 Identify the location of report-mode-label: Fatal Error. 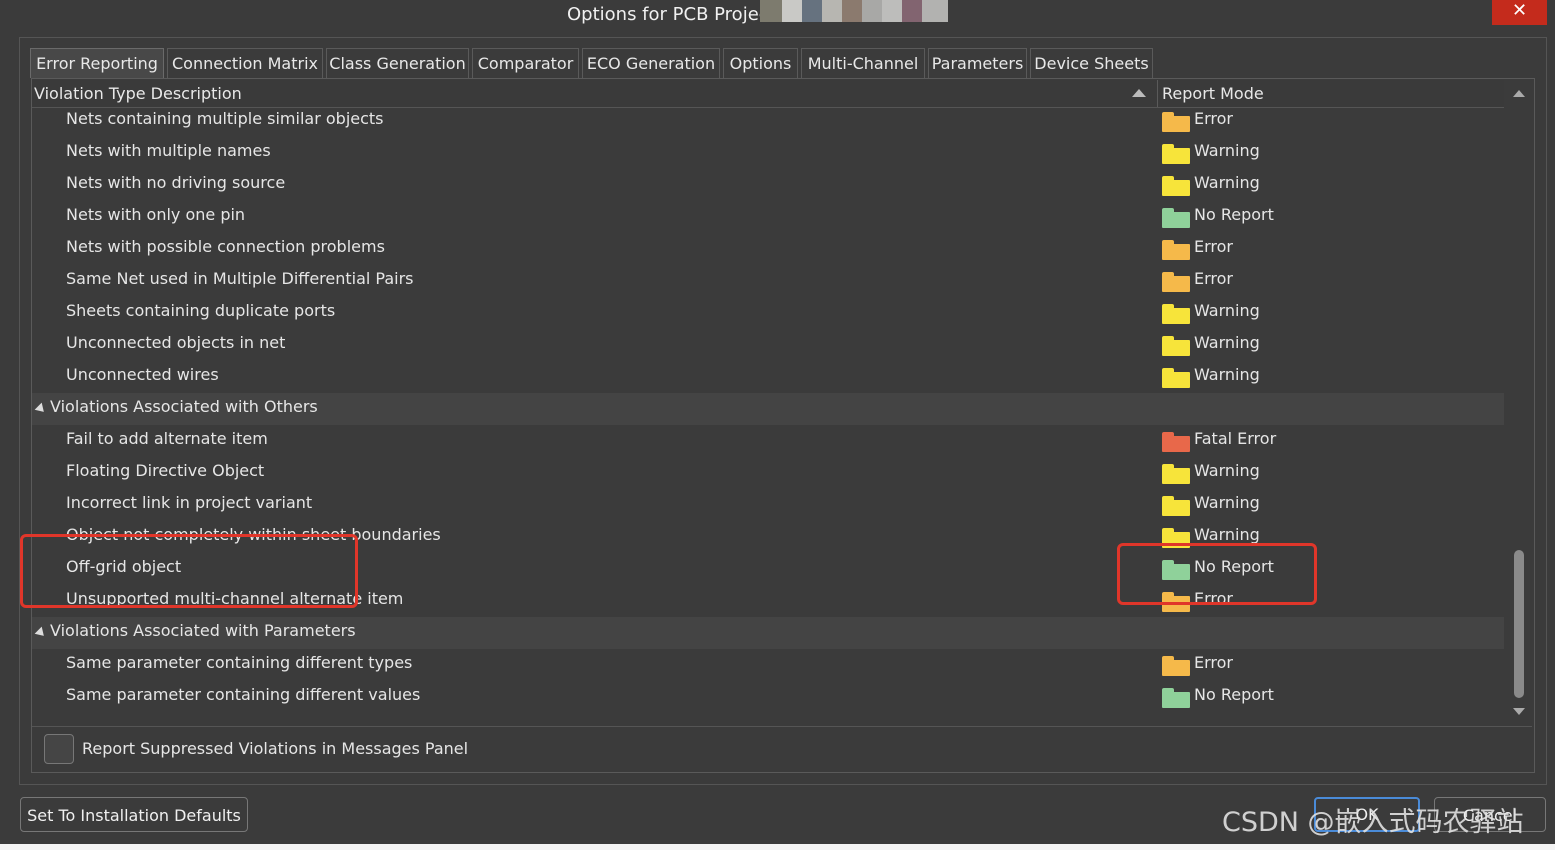
(1235, 438).